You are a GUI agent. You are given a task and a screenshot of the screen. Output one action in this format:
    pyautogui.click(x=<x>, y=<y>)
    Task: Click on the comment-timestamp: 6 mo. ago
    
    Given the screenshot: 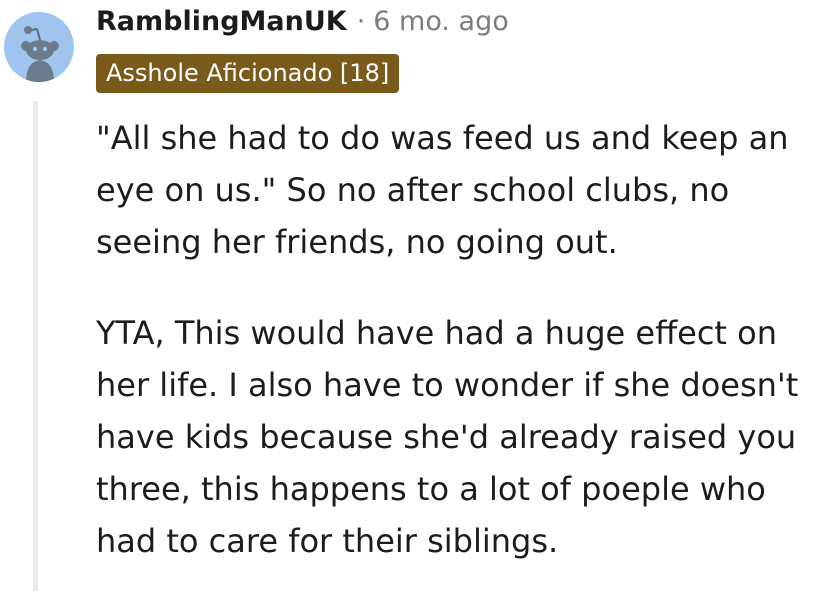 What is the action you would take?
    pyautogui.click(x=440, y=21)
    